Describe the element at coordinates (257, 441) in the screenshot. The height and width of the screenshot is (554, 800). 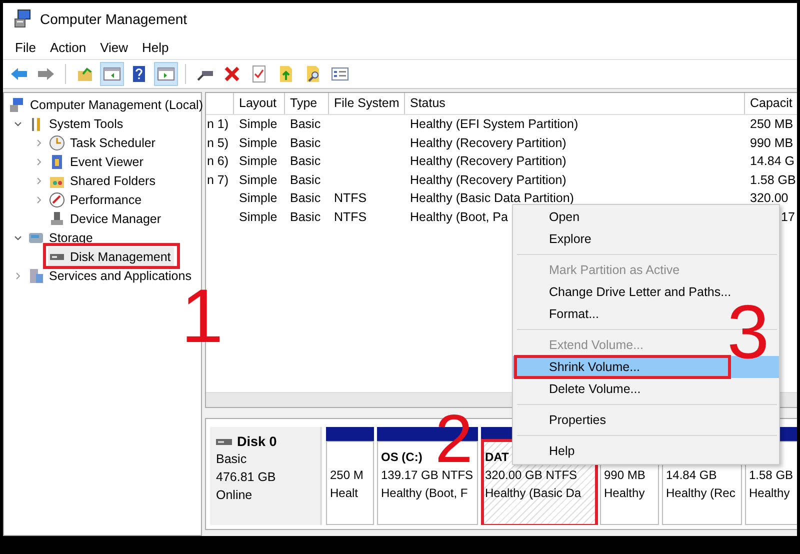
I see `disk-name: Disk 0` at that location.